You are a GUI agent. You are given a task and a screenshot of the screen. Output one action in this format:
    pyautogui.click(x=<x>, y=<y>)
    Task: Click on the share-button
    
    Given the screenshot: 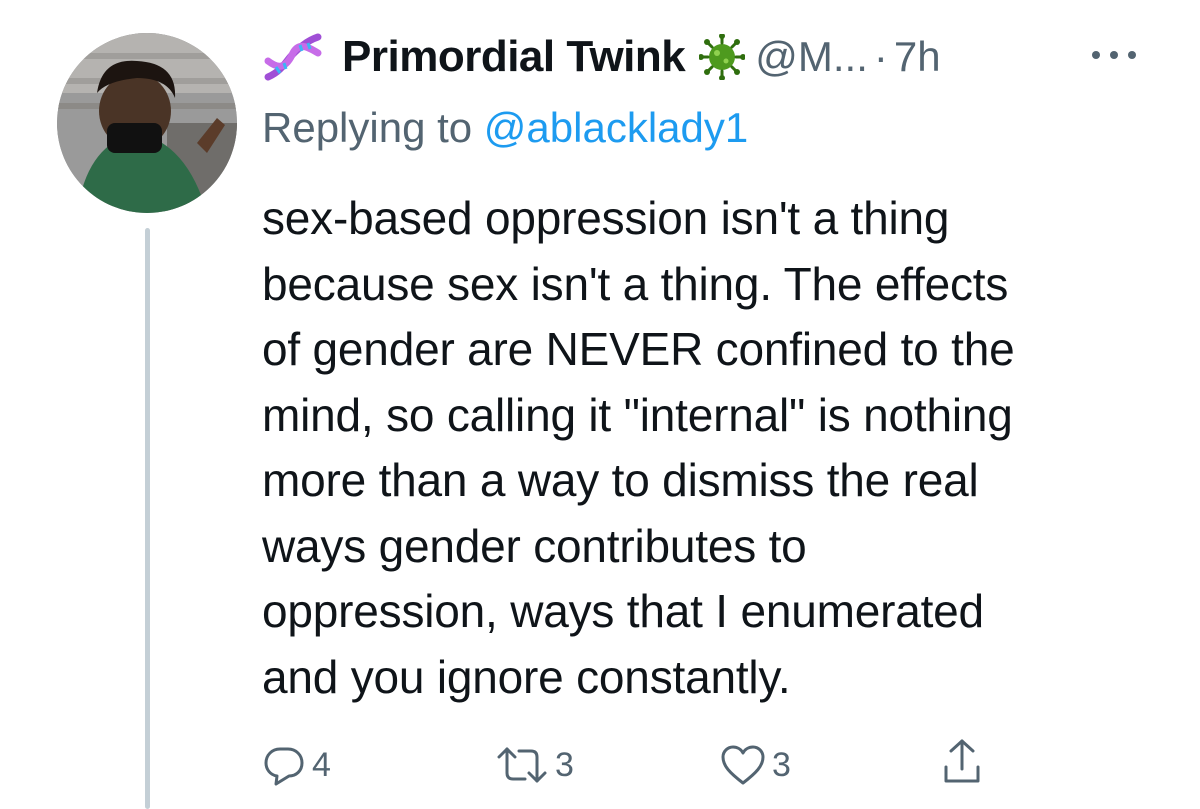 What is the action you would take?
    pyautogui.click(x=962, y=762)
    